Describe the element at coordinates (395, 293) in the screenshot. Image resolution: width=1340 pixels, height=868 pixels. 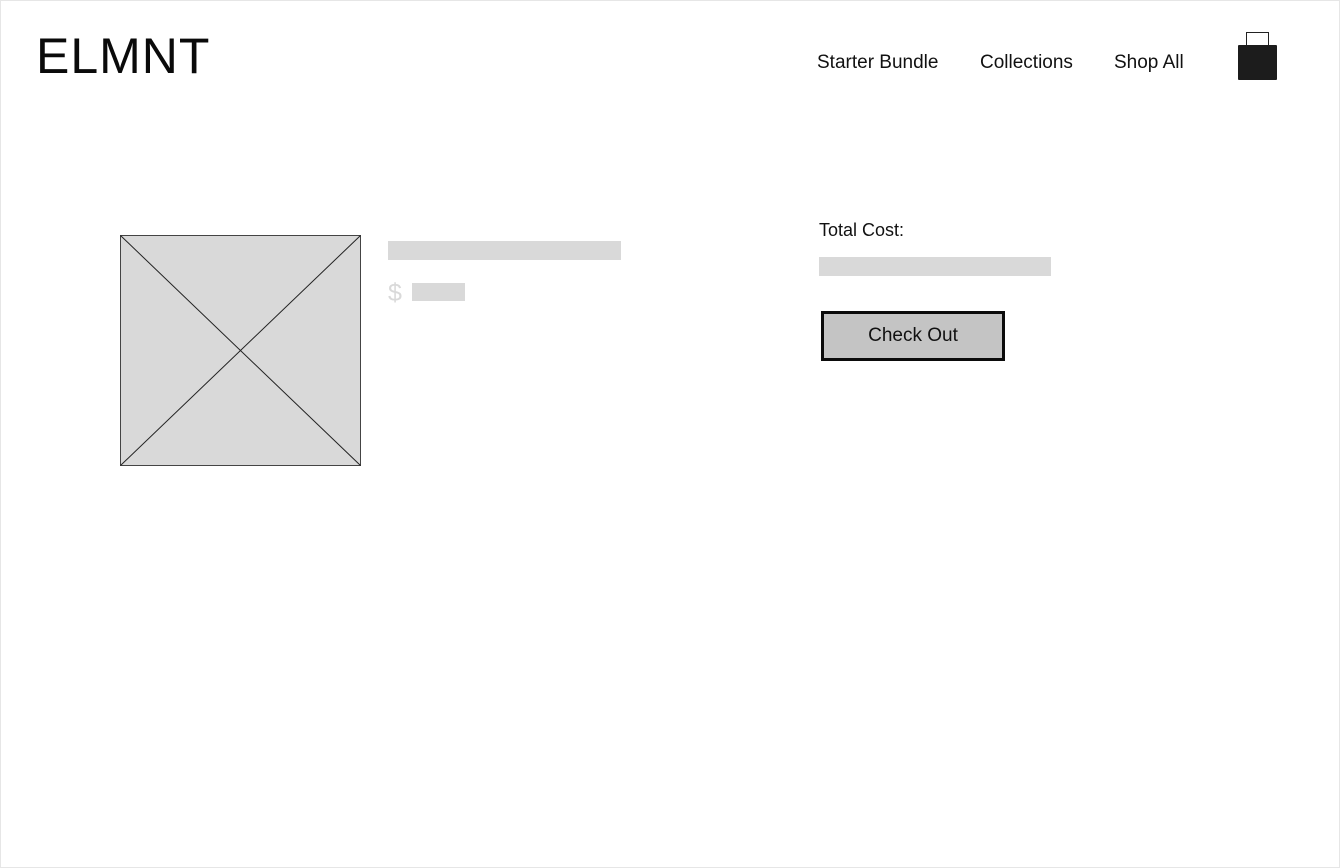
I see `currency-symbol: $` at that location.